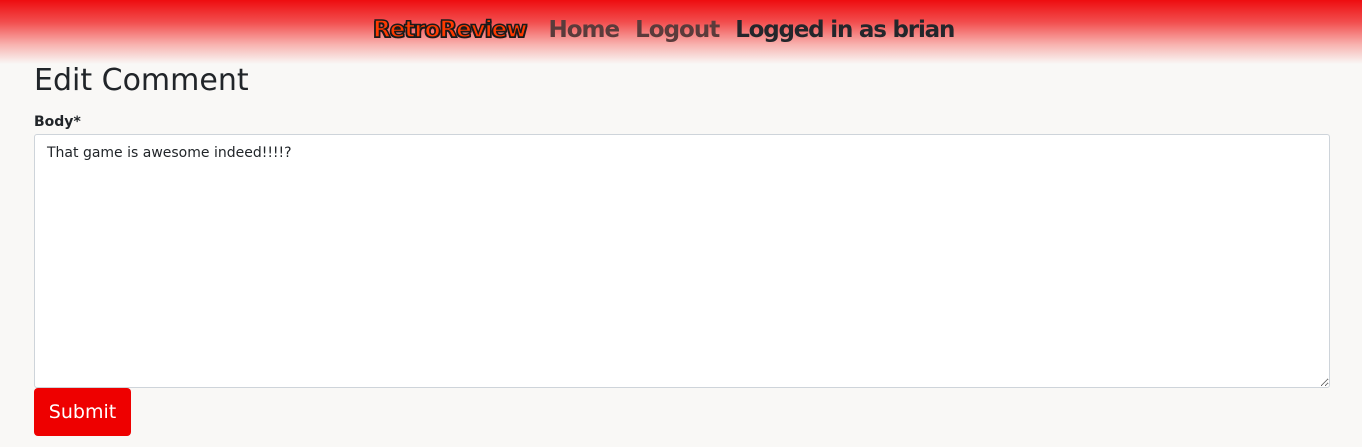 This screenshot has height=447, width=1362. Describe the element at coordinates (77, 122) in the screenshot. I see `required-marker: *` at that location.